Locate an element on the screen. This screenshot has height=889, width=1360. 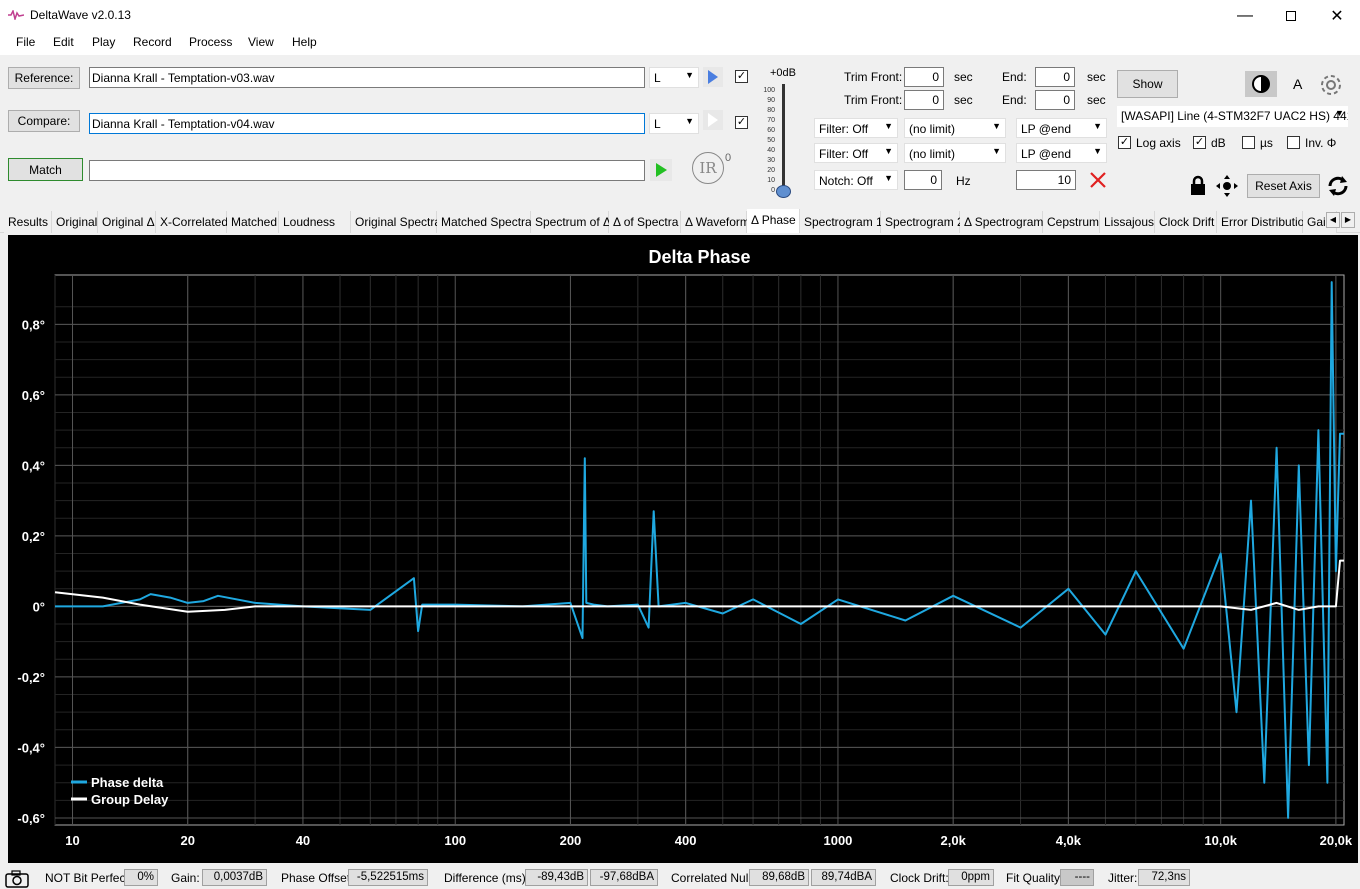
match-play-button is located at coordinates (661, 170).